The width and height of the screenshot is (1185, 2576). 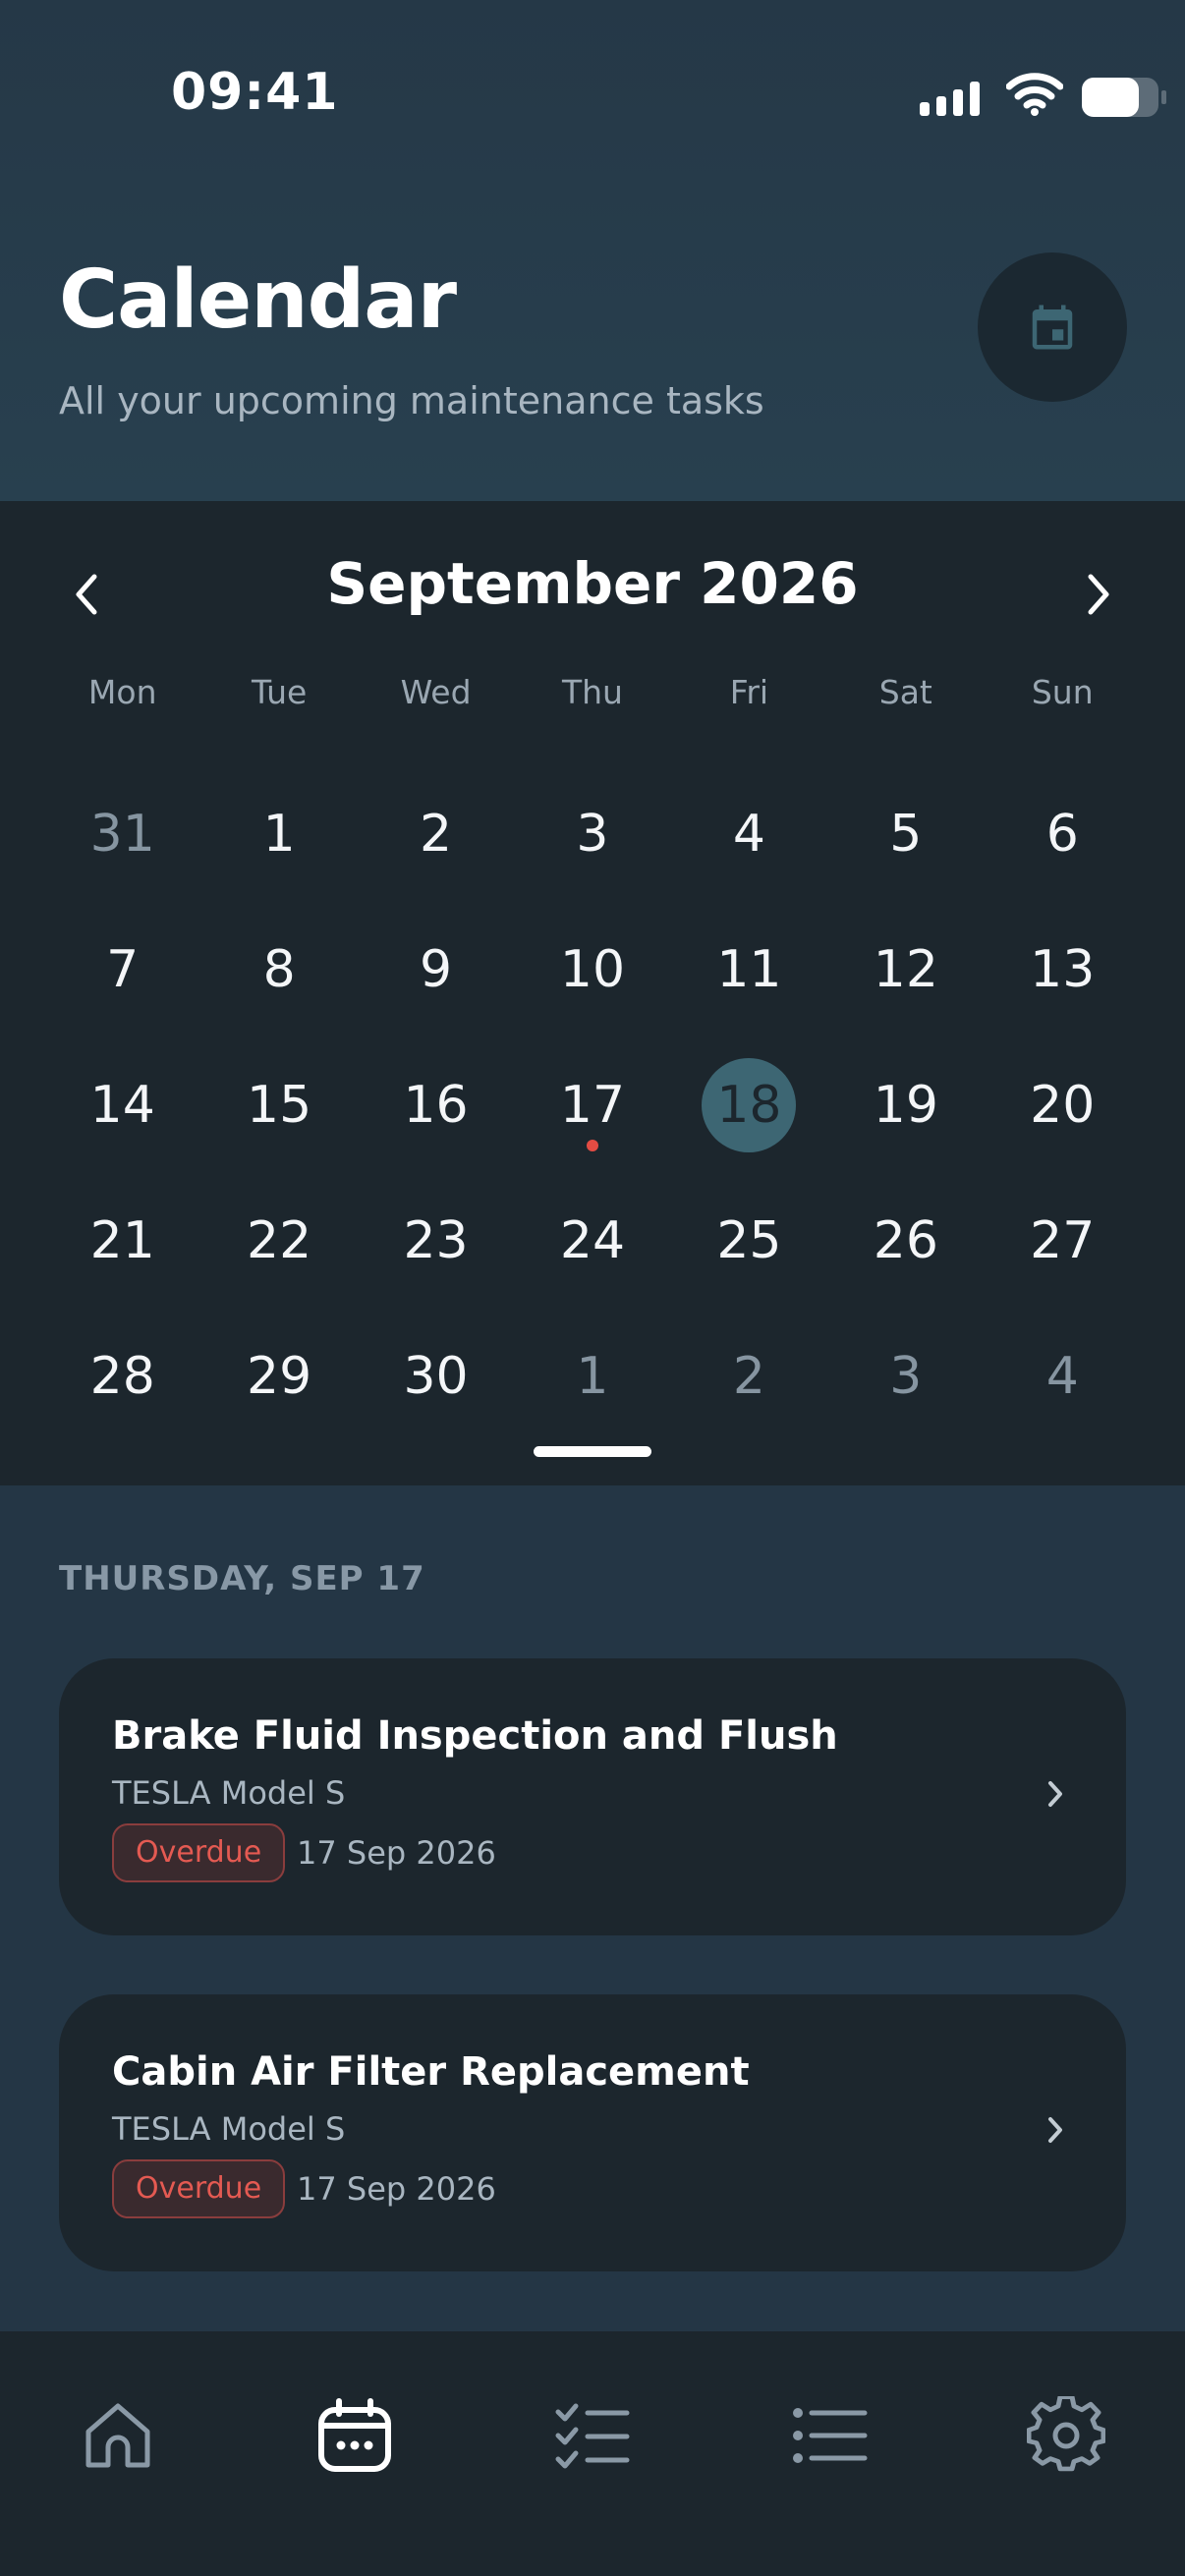 I want to click on calendar-day: 15, so click(x=279, y=1105).